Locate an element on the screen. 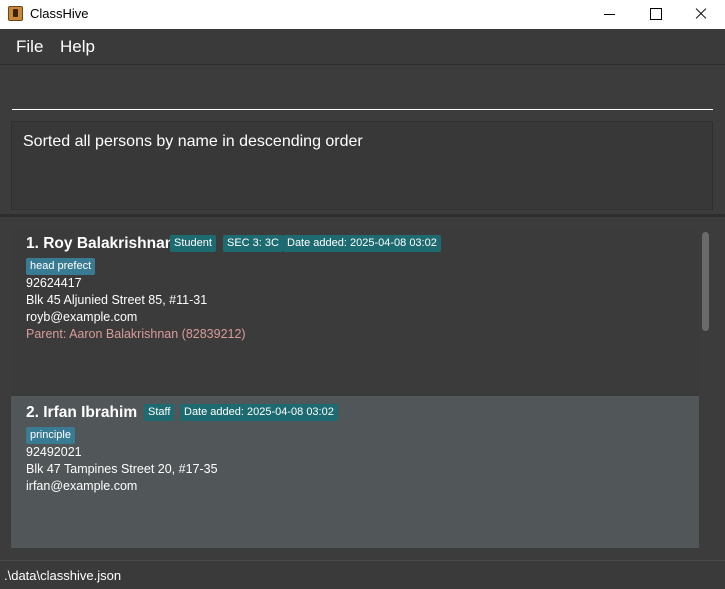 This screenshot has width=725, height=589. maximize-icon is located at coordinates (655, 14).